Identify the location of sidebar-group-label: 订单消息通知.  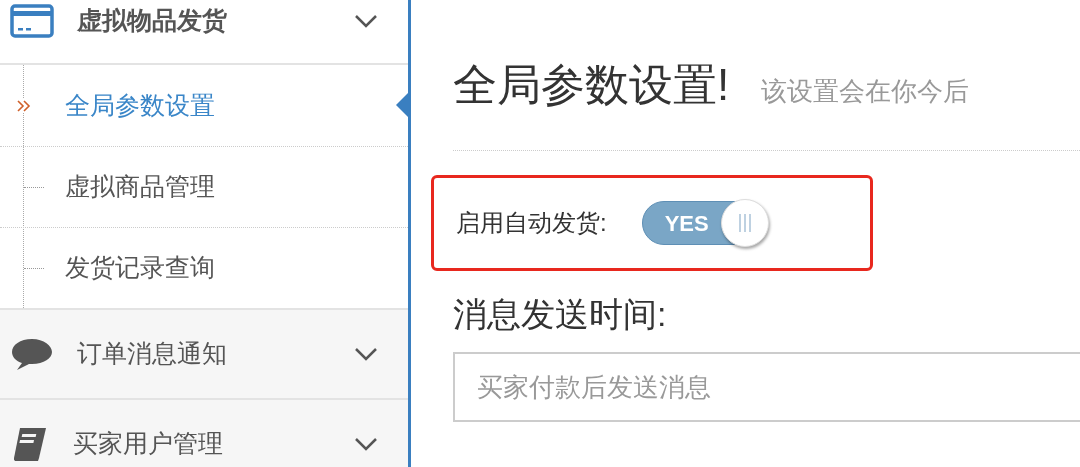
(152, 354).